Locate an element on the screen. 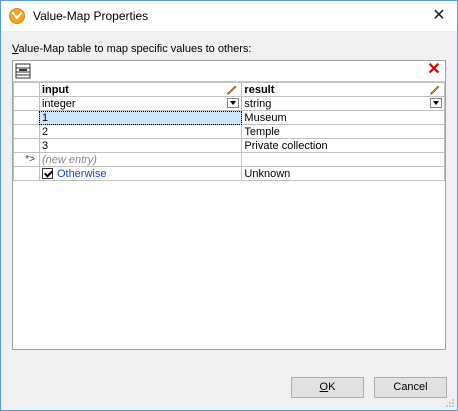 Image resolution: width=458 pixels, height=411 pixels. otherwise-checkbox is located at coordinates (47, 173).